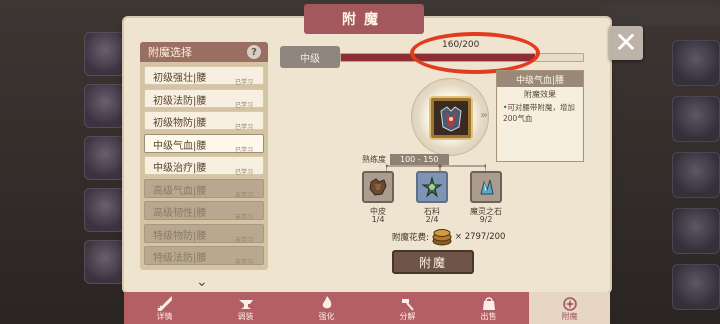 This screenshot has width=720, height=324. What do you see at coordinates (202, 282) in the screenshot?
I see `chevron-down-icon: ⌄` at bounding box center [202, 282].